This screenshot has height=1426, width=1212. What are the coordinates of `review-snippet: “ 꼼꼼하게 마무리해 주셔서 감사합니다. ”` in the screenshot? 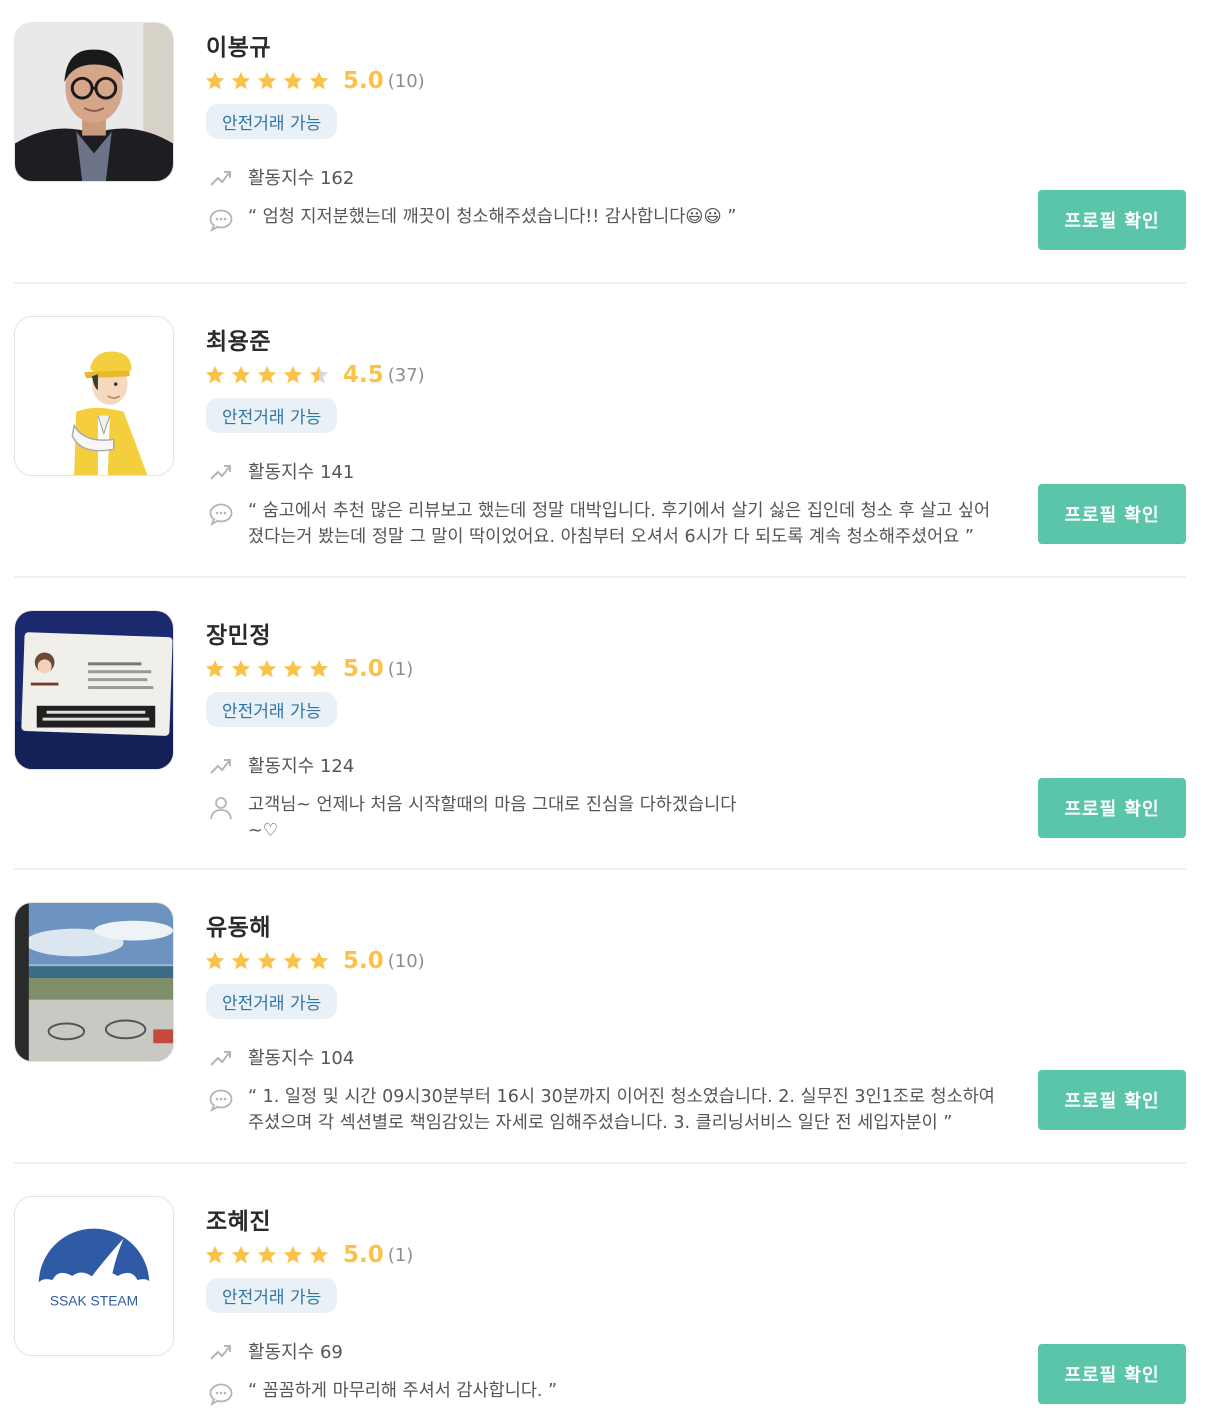 It's located at (603, 1392).